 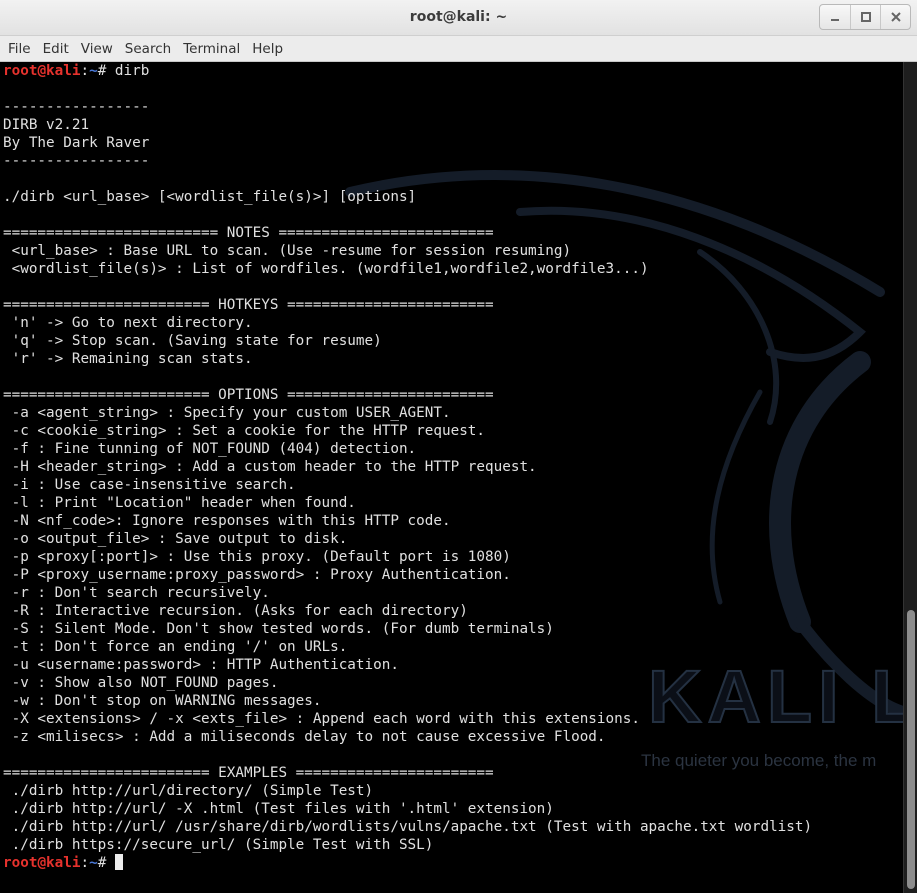 I want to click on maximize-icon, so click(x=865, y=17).